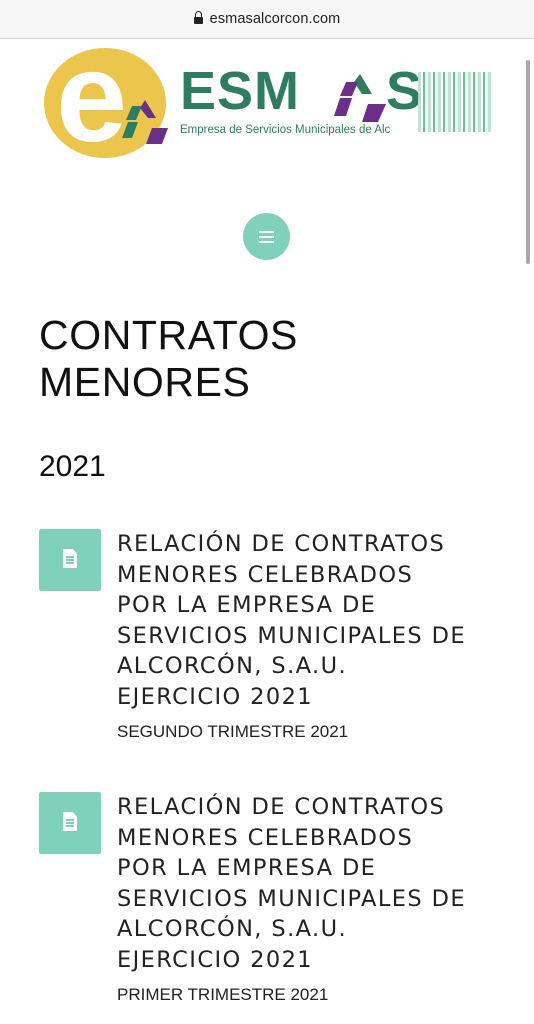 This screenshot has height=1024, width=534. What do you see at coordinates (285, 130) in the screenshot?
I see `logo-subtitle: Empresa de Servicios Municipales de Alc` at bounding box center [285, 130].